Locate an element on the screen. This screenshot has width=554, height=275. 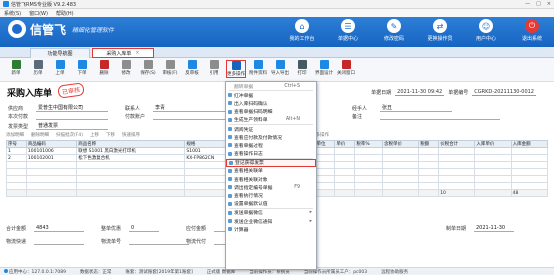
invoice-type-field: 普通发票 is located at coordinates (72, 126).